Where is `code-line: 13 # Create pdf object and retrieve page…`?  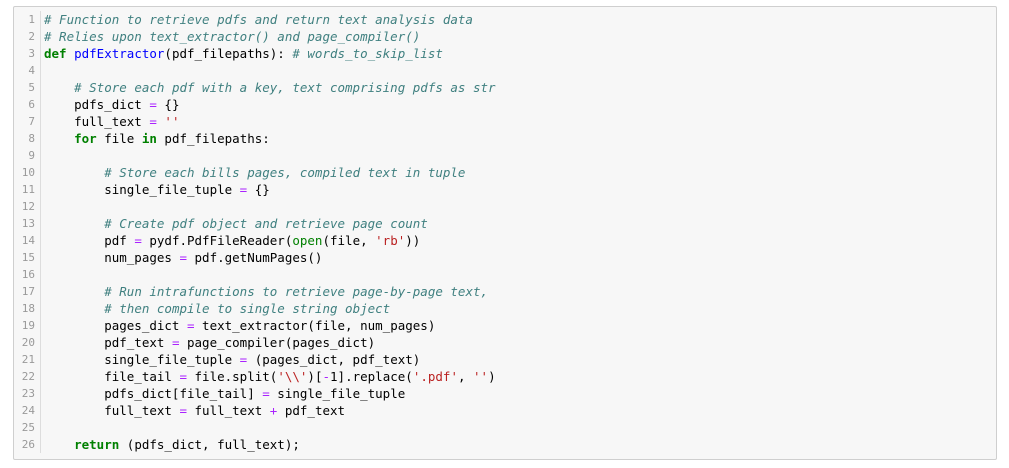 code-line: 13 # Create pdf object and retrieve page… is located at coordinates (505, 223).